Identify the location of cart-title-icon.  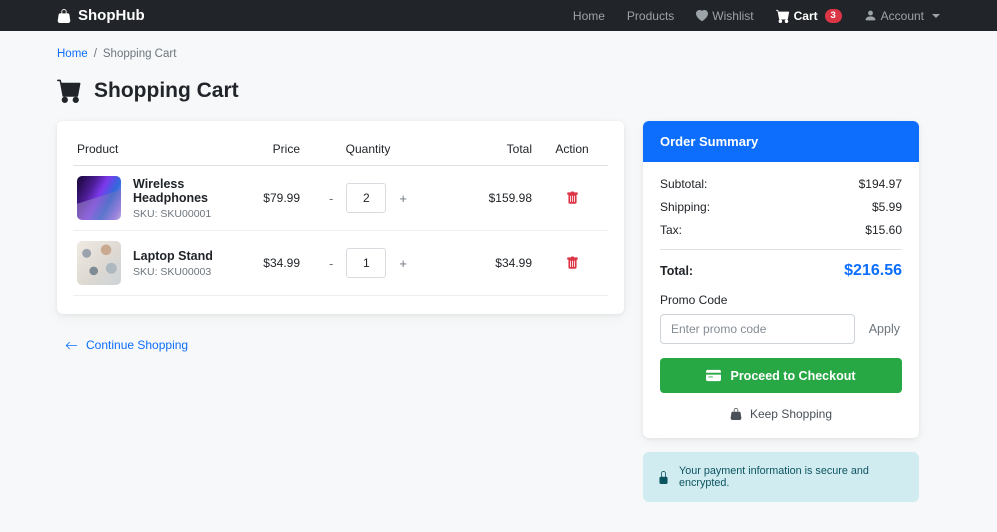
(69, 90).